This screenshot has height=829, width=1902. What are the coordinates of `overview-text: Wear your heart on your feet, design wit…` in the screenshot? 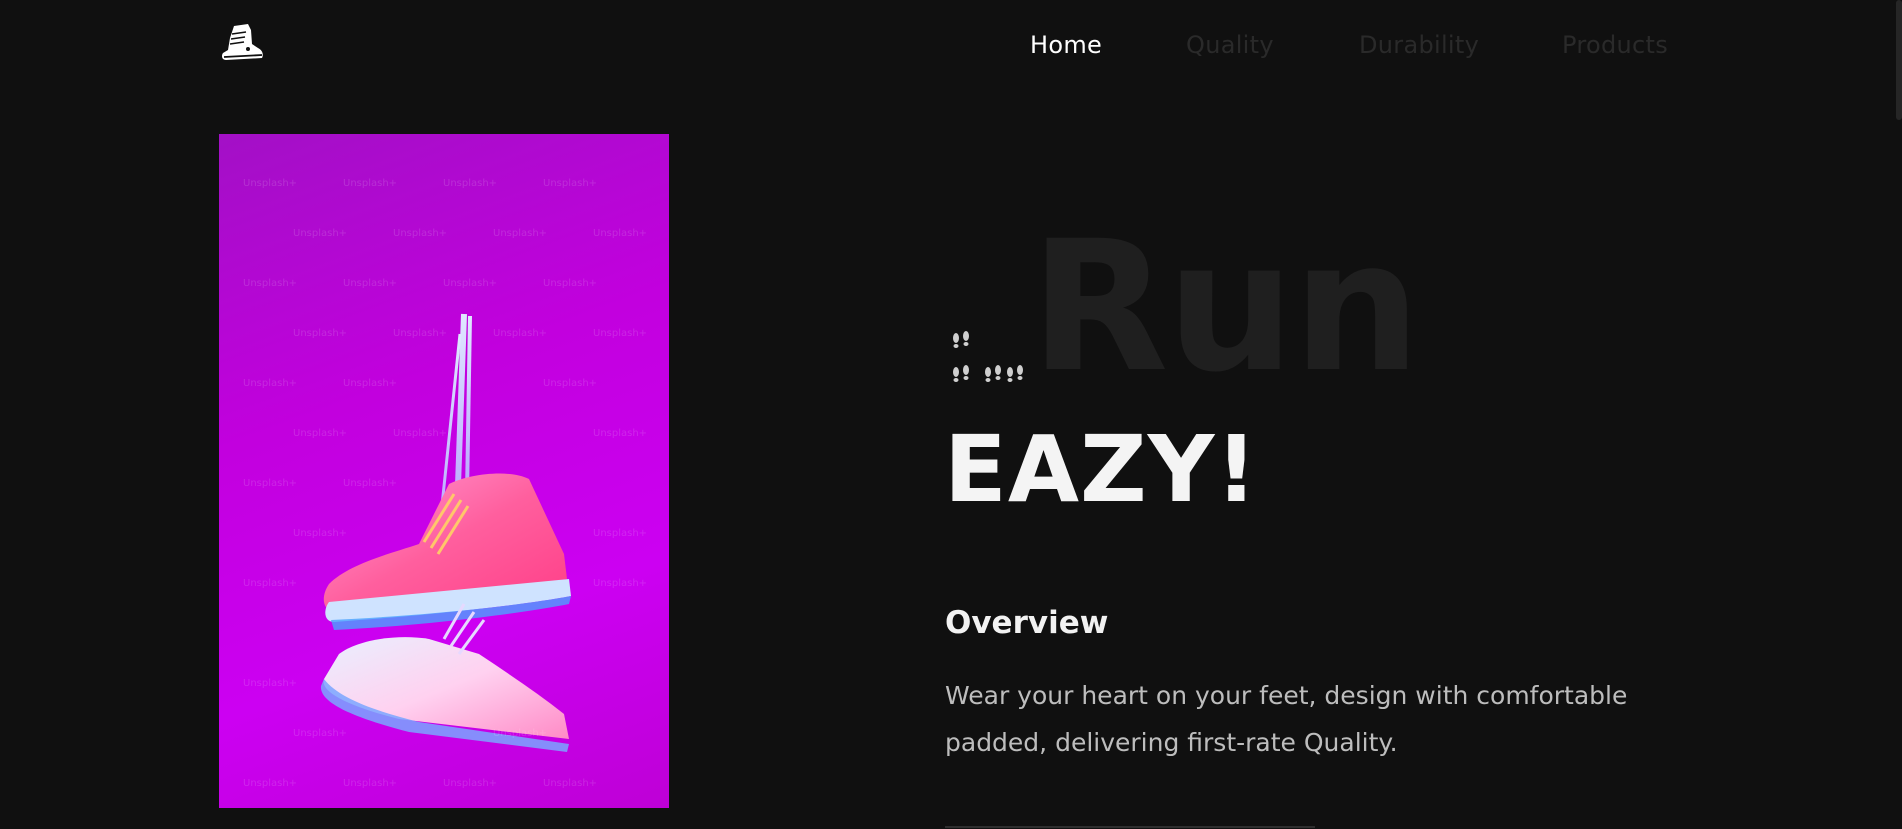 It's located at (1286, 719).